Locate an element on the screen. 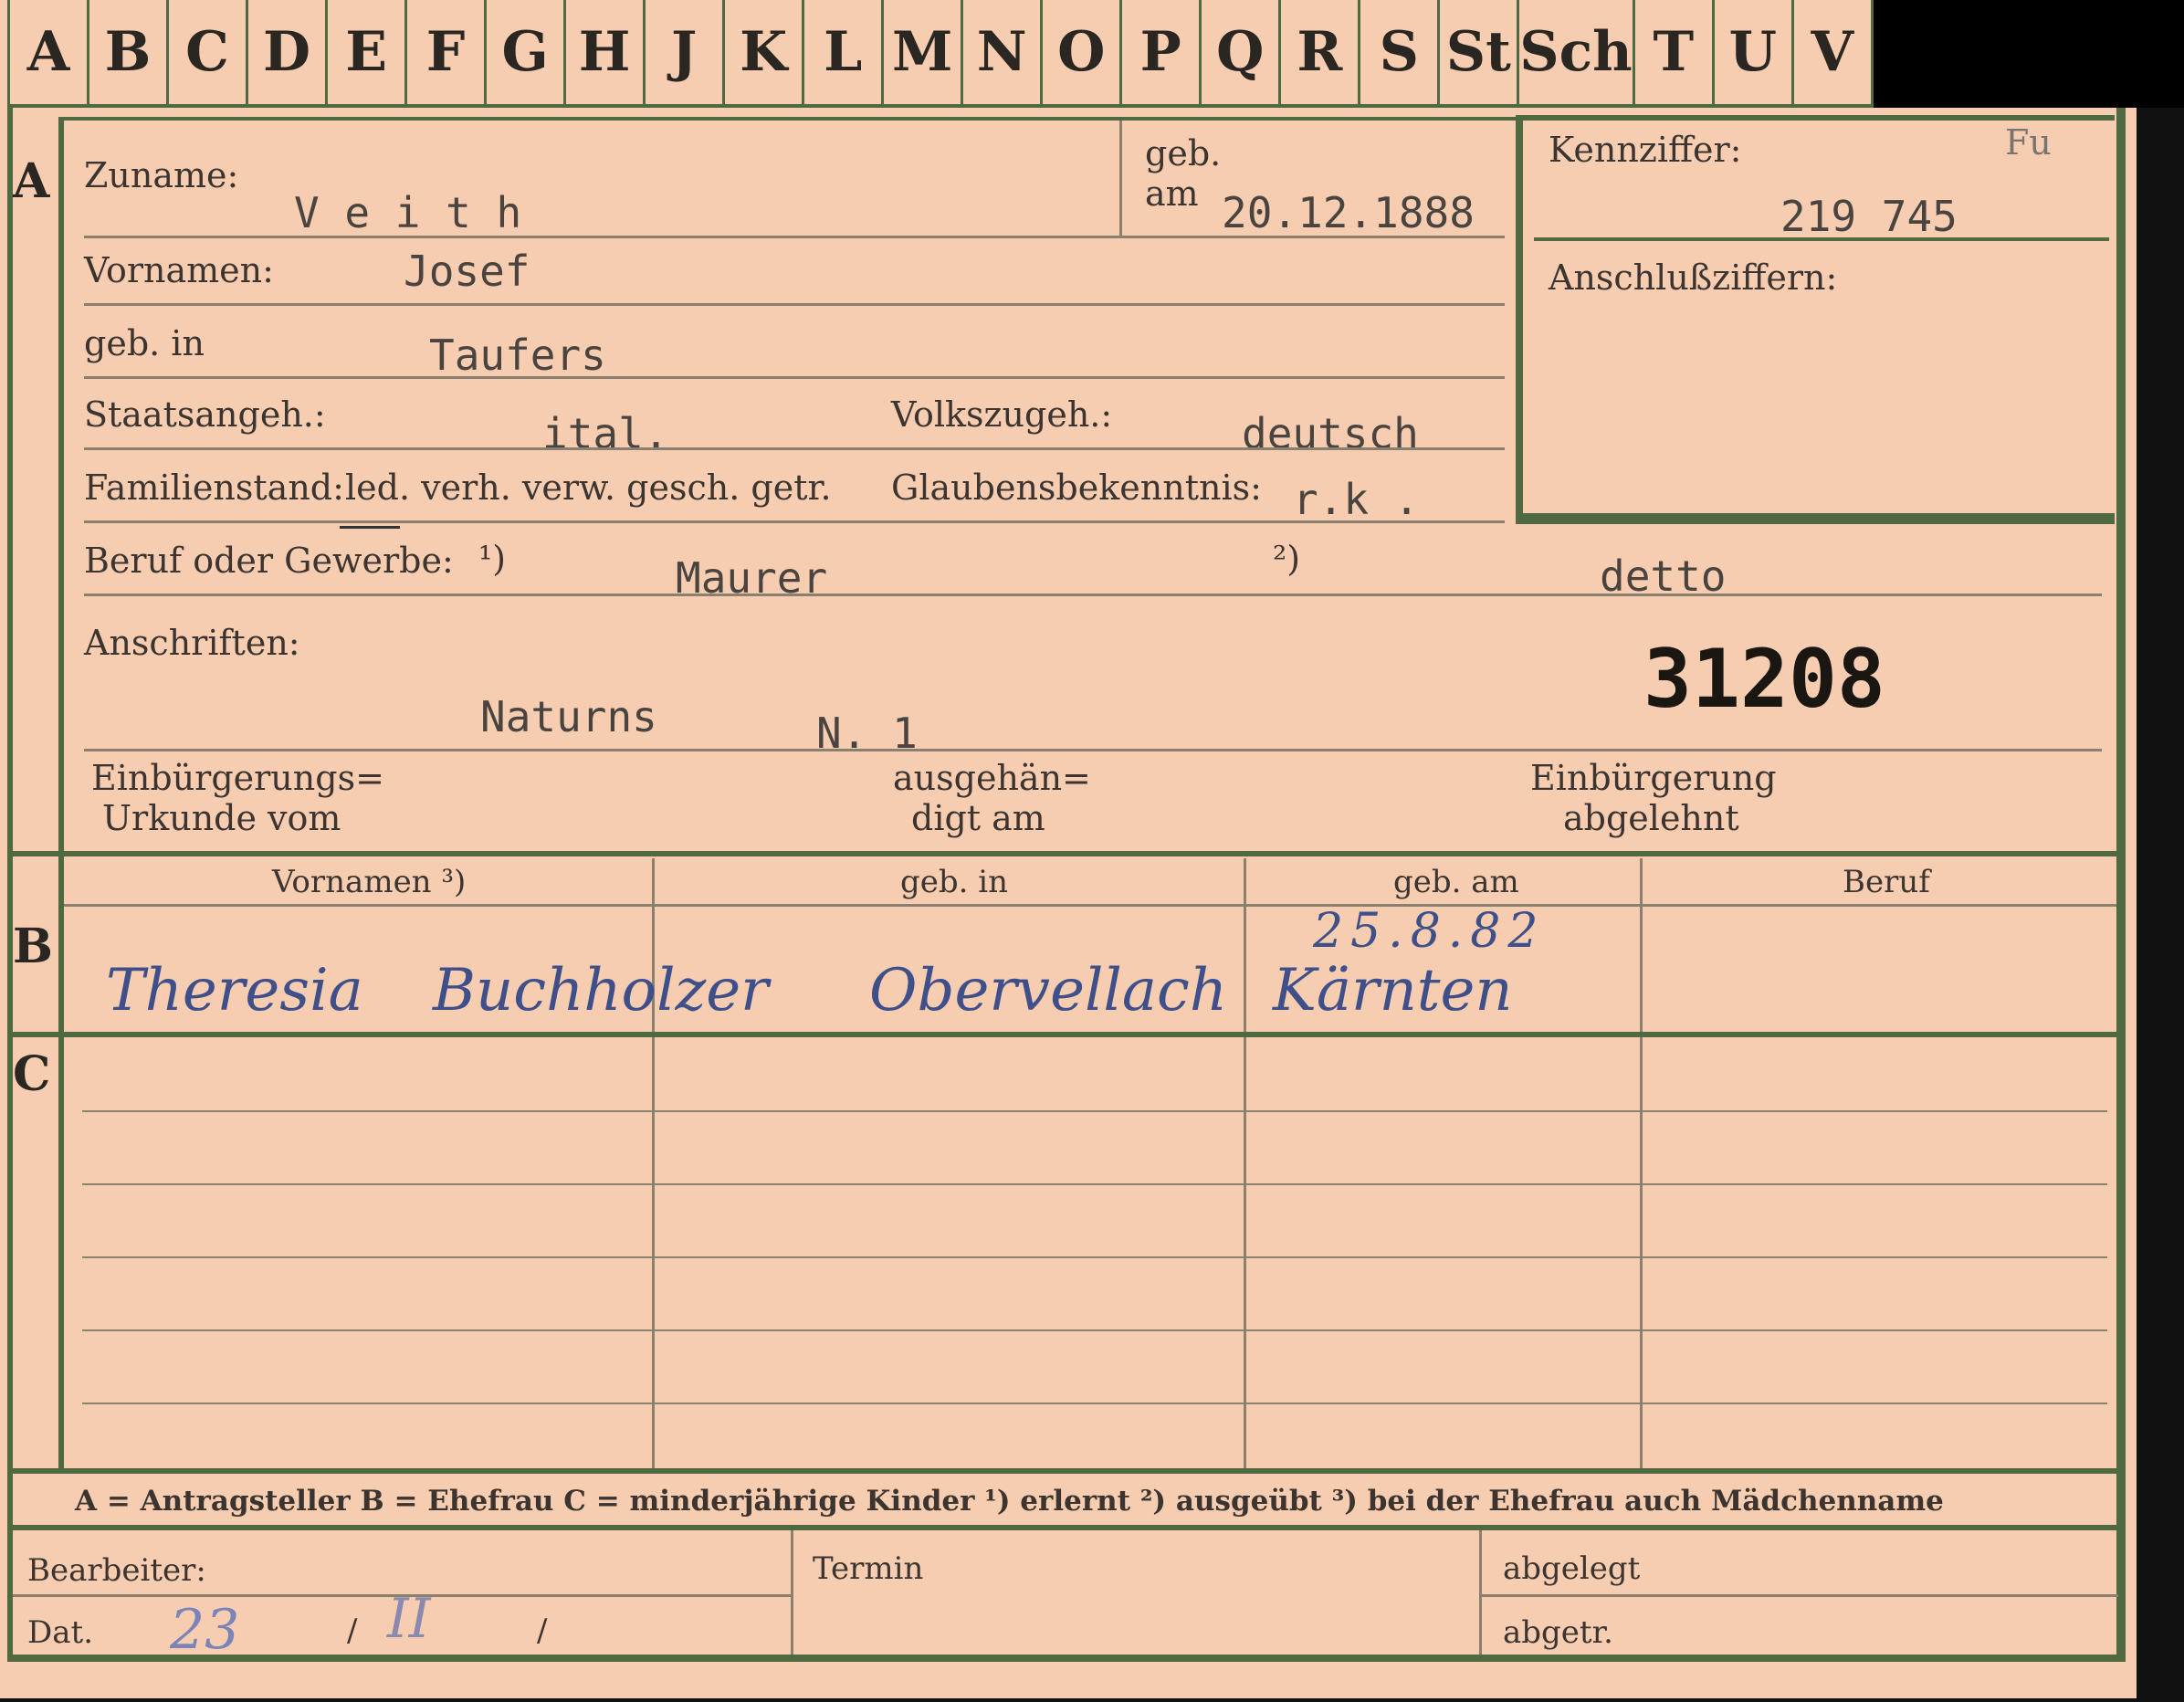 This screenshot has height=1702, width=2184. tab-q: Q is located at coordinates (1242, 54).